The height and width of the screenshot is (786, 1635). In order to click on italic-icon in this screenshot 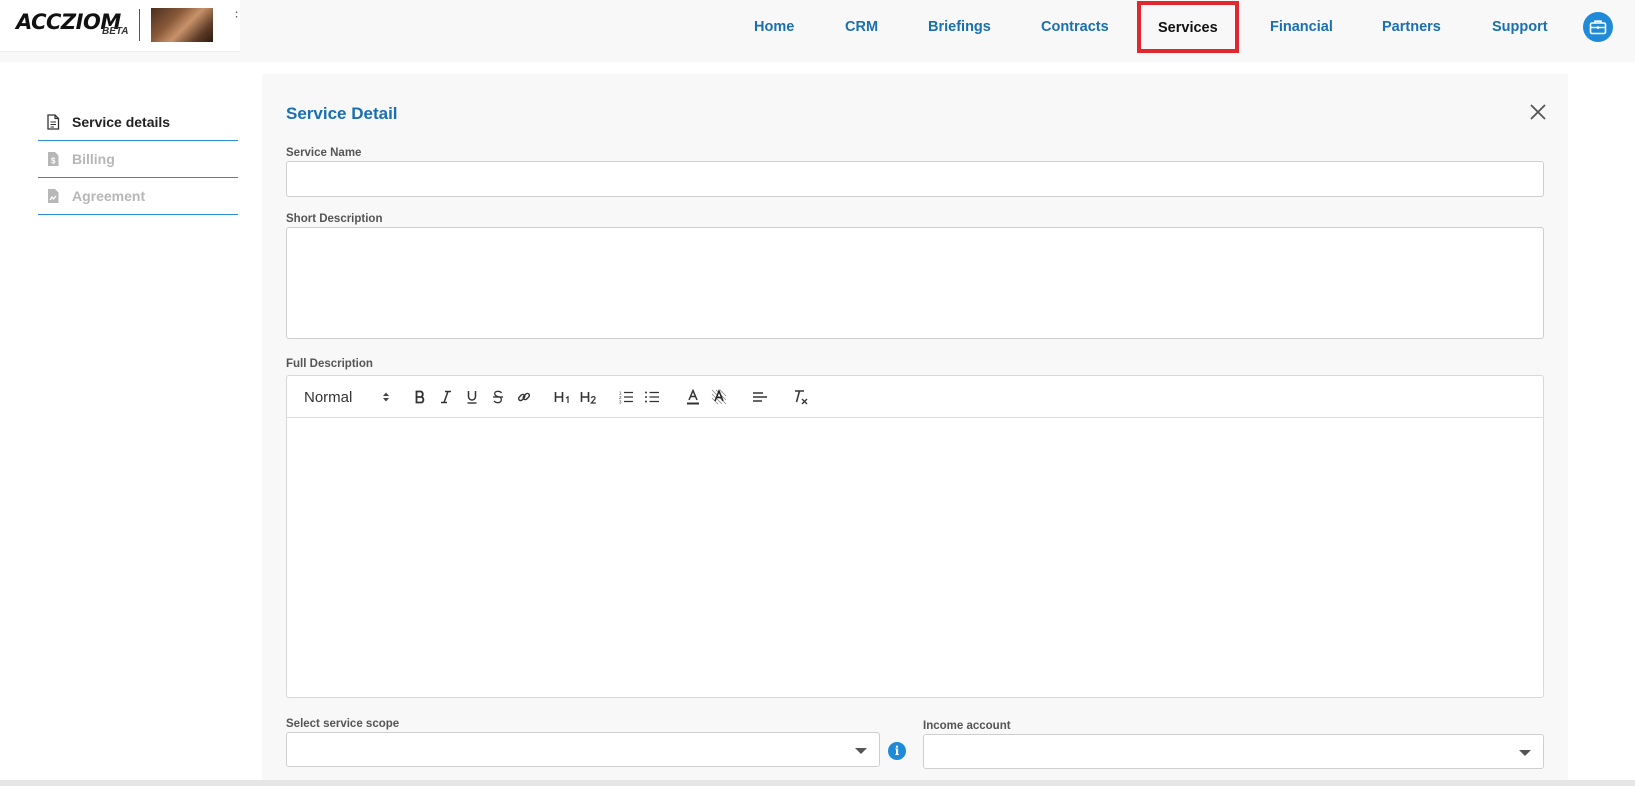, I will do `click(446, 397)`.